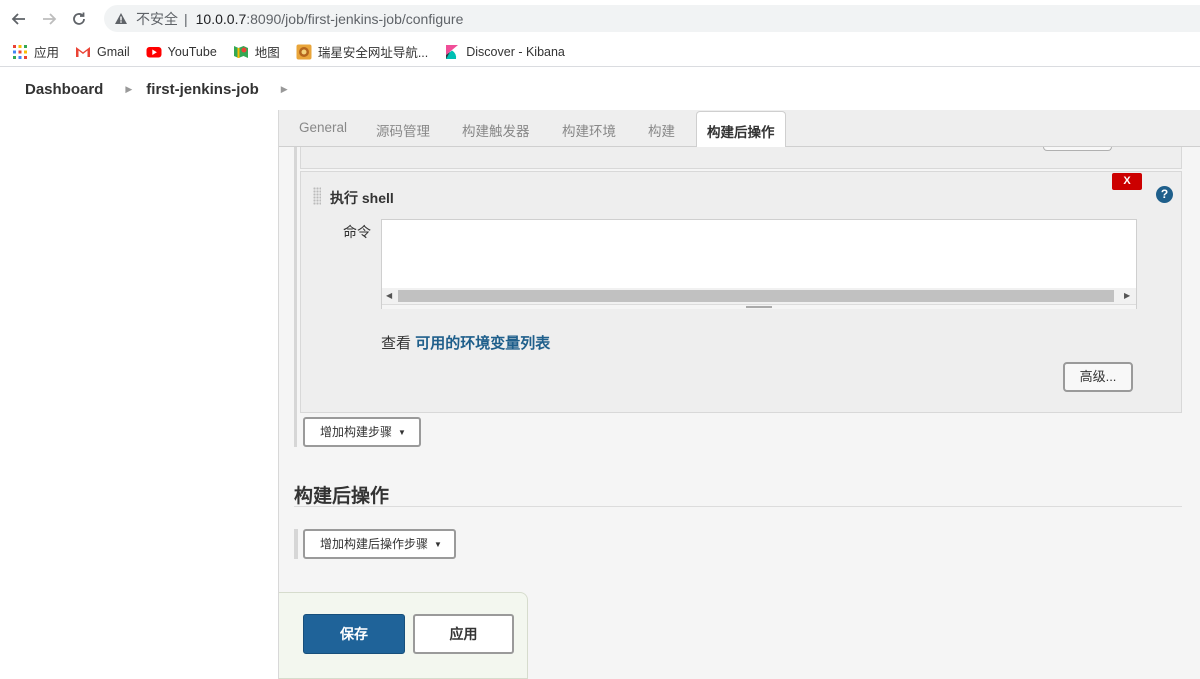 The width and height of the screenshot is (1200, 679). I want to click on warning-triangle-icon, so click(121, 18).